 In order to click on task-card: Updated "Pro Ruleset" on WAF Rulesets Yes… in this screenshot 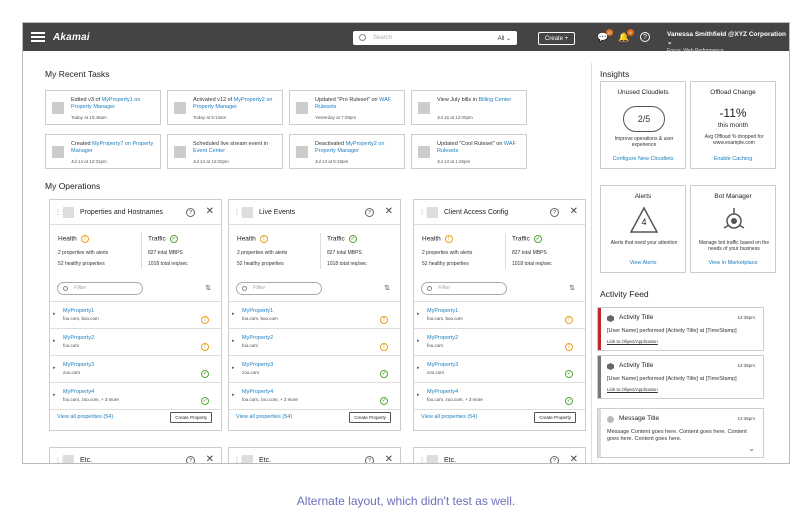, I will do `click(347, 107)`.